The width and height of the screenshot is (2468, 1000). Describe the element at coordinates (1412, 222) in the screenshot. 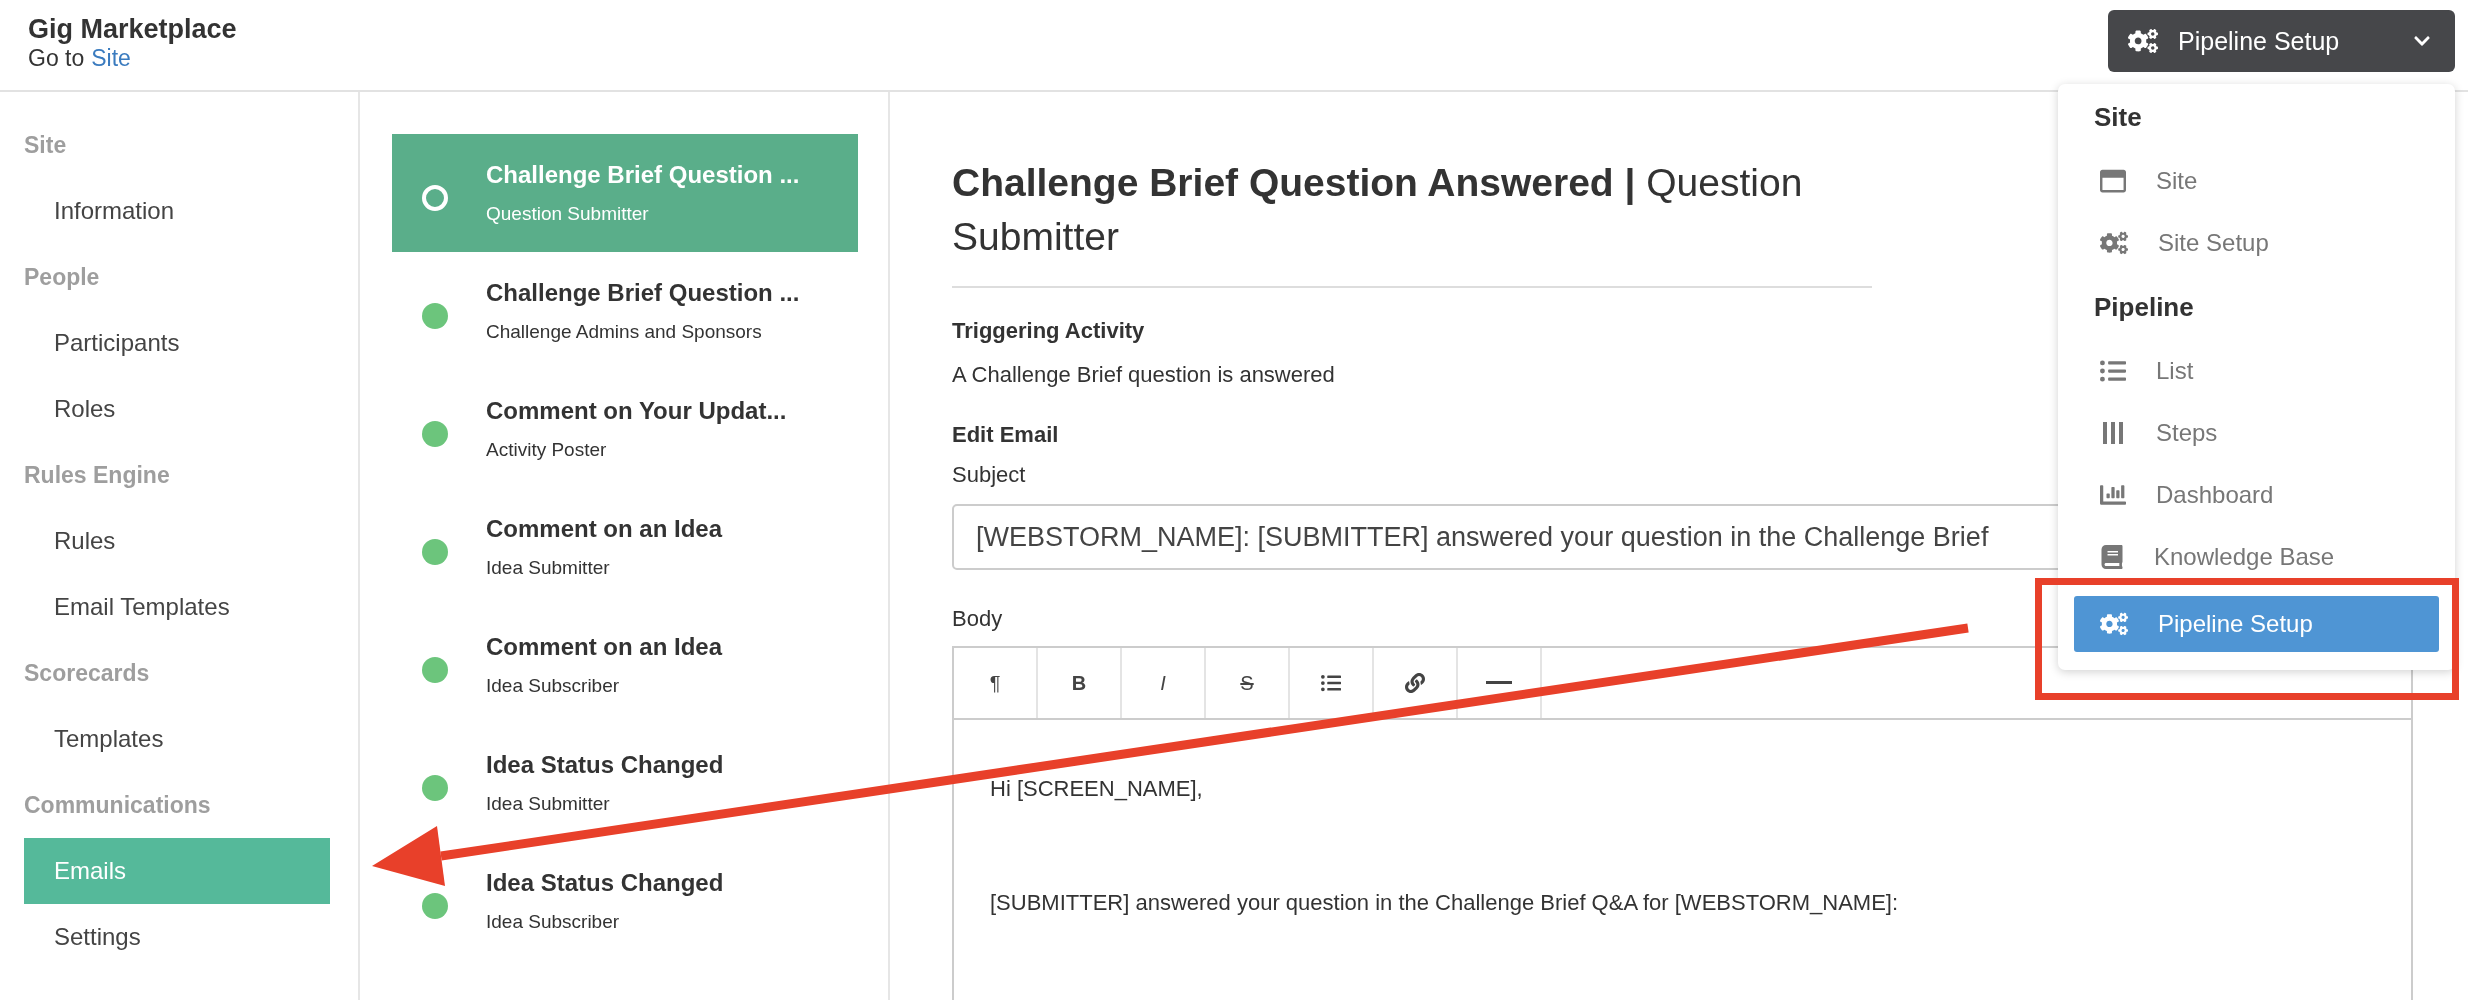

I see `email-heading: Challenge Brief Question Answered | Question Submitter` at that location.